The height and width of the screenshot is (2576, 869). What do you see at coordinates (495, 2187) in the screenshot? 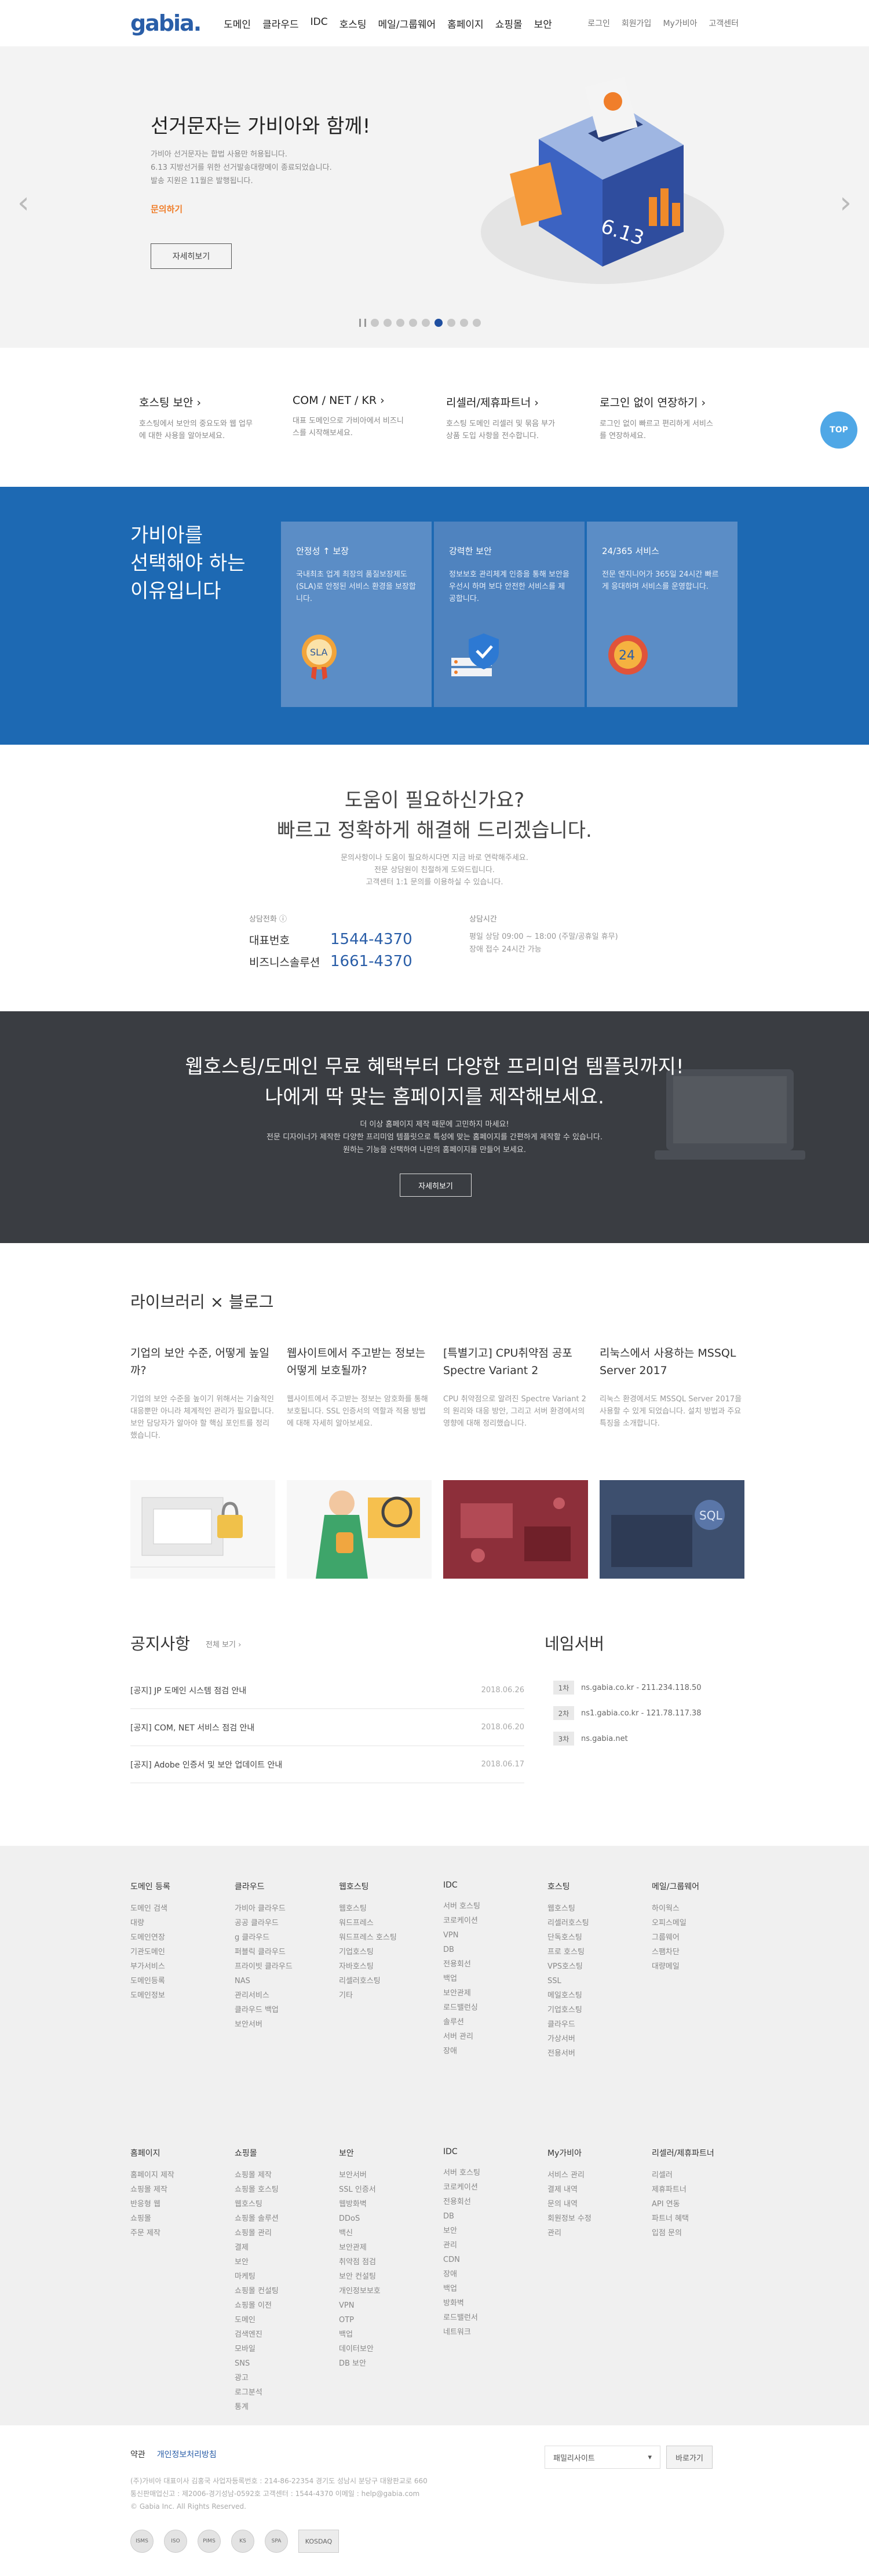
I see `sitemap-link: 코로케이션` at bounding box center [495, 2187].